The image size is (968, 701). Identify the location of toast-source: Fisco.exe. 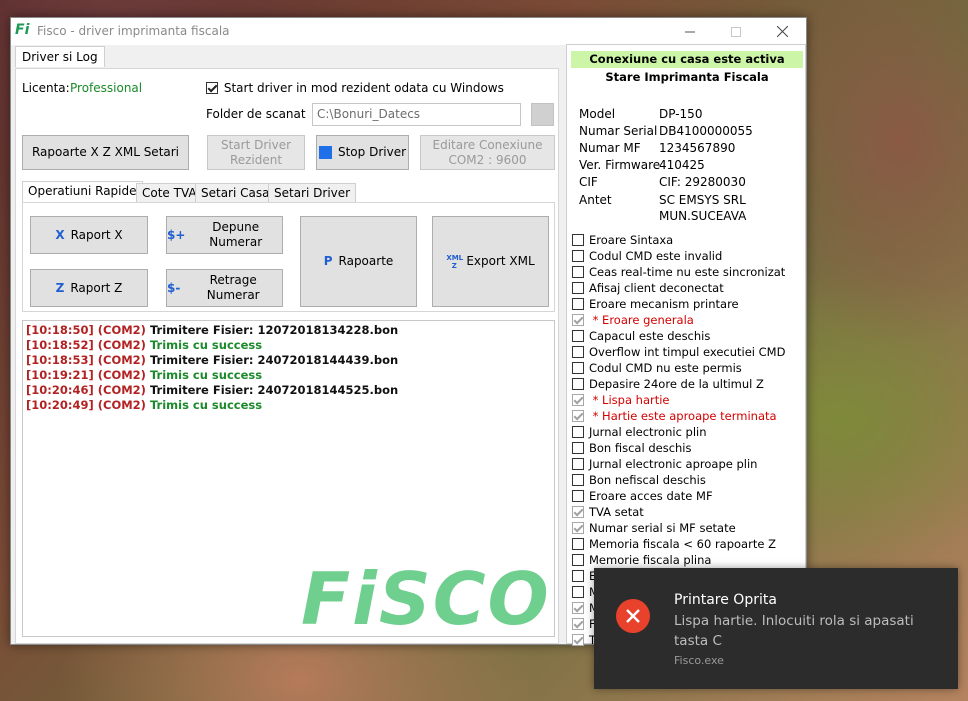
(699, 660).